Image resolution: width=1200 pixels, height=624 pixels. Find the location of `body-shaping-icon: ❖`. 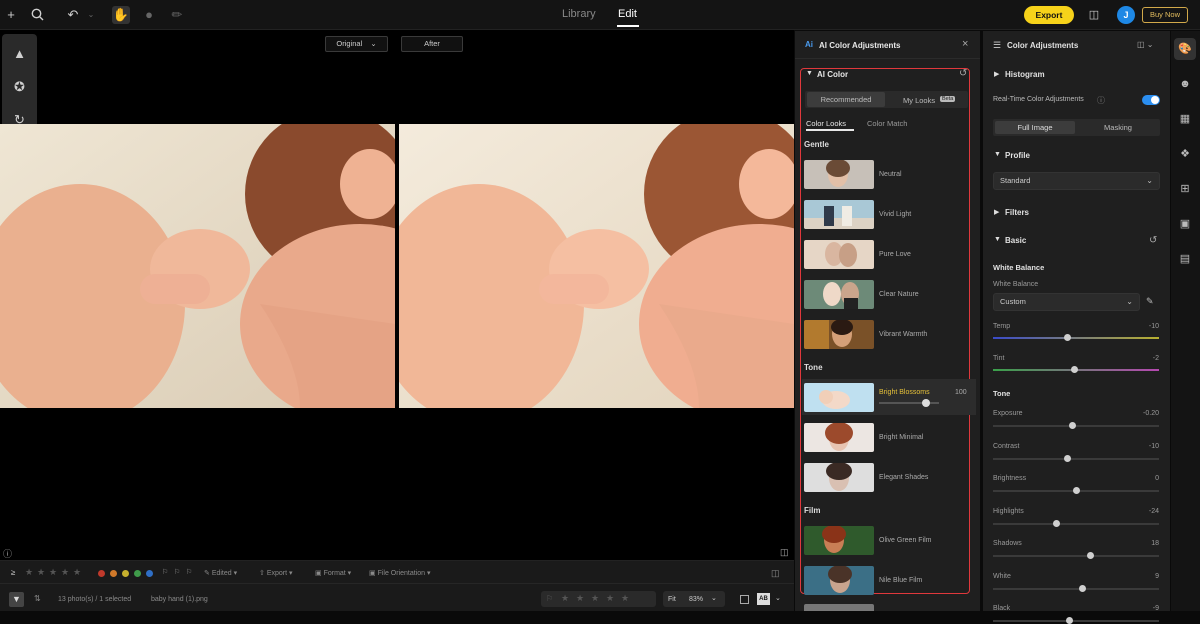

body-shaping-icon: ❖ is located at coordinates (1185, 154).